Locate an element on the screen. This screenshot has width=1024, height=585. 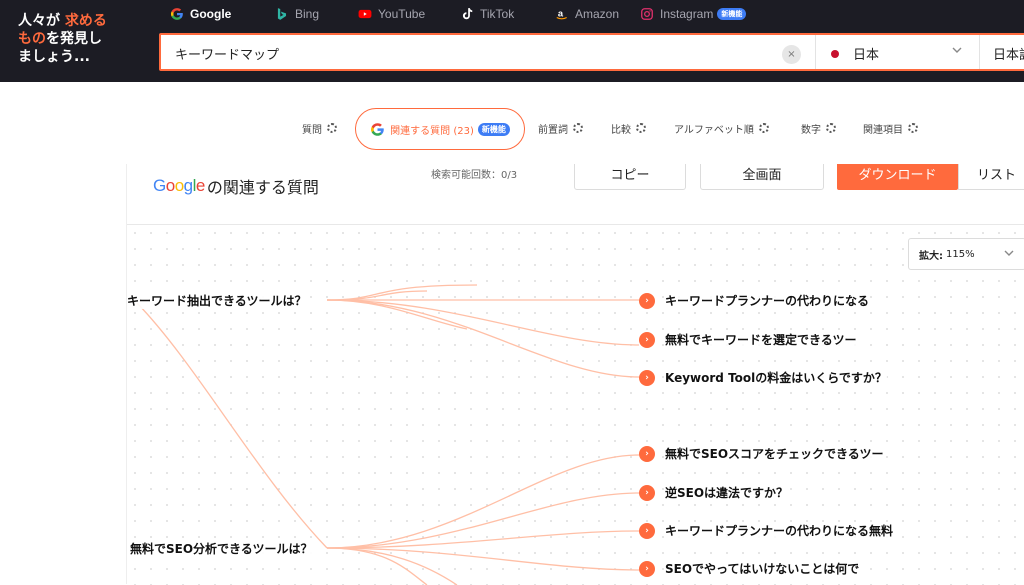
amazon-icon: a is located at coordinates (561, 14).